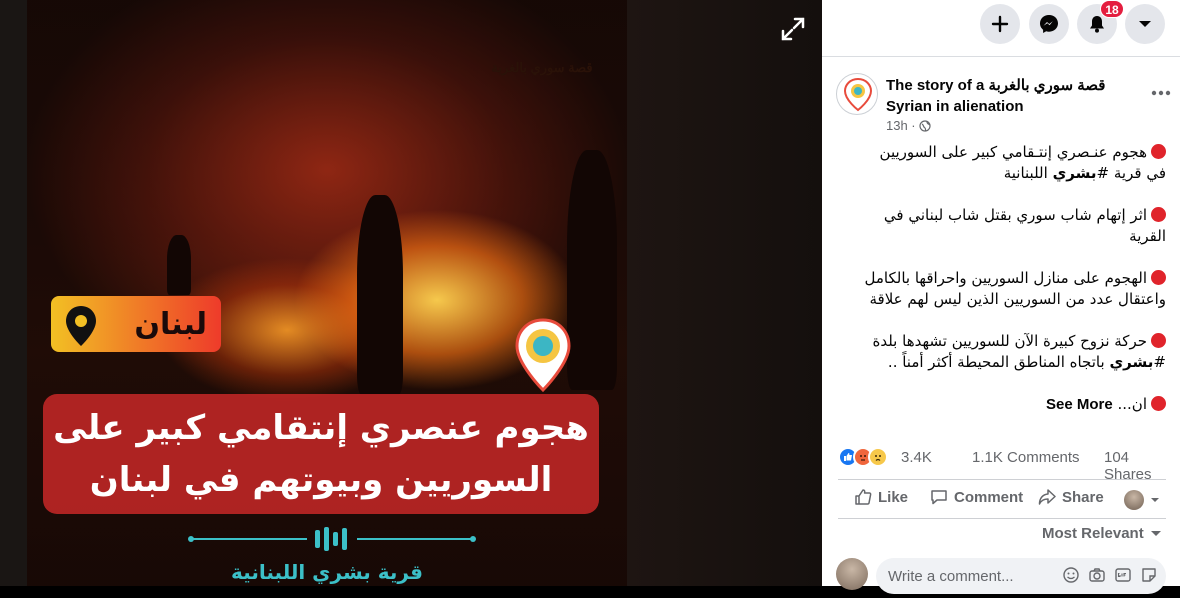 The height and width of the screenshot is (598, 1180). Describe the element at coordinates (543, 355) in the screenshot. I see `channel-logo-icon` at that location.